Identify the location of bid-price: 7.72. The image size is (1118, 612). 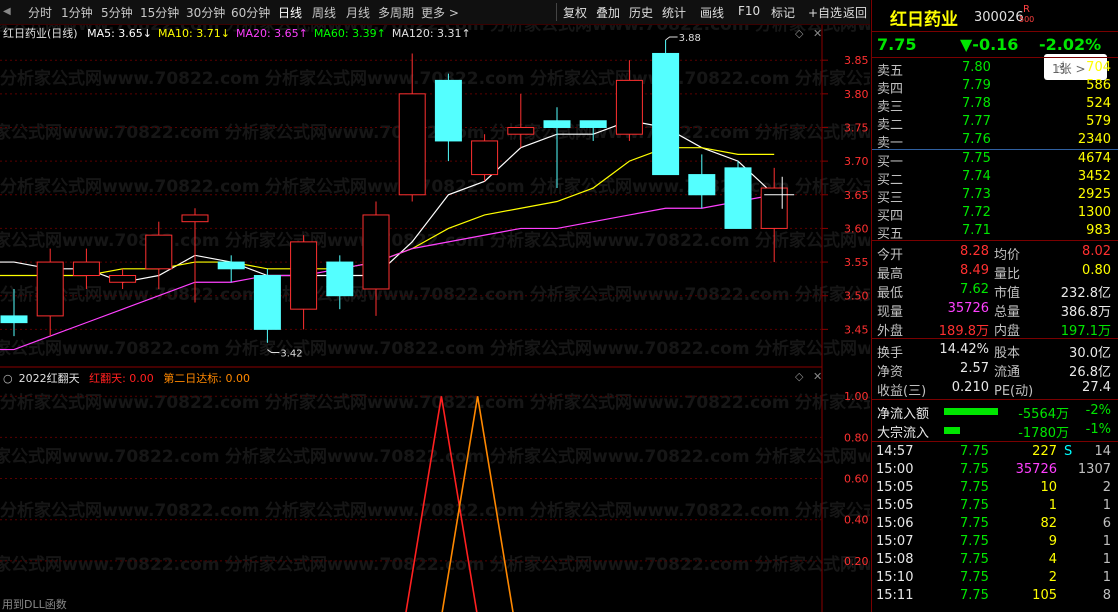
(976, 212).